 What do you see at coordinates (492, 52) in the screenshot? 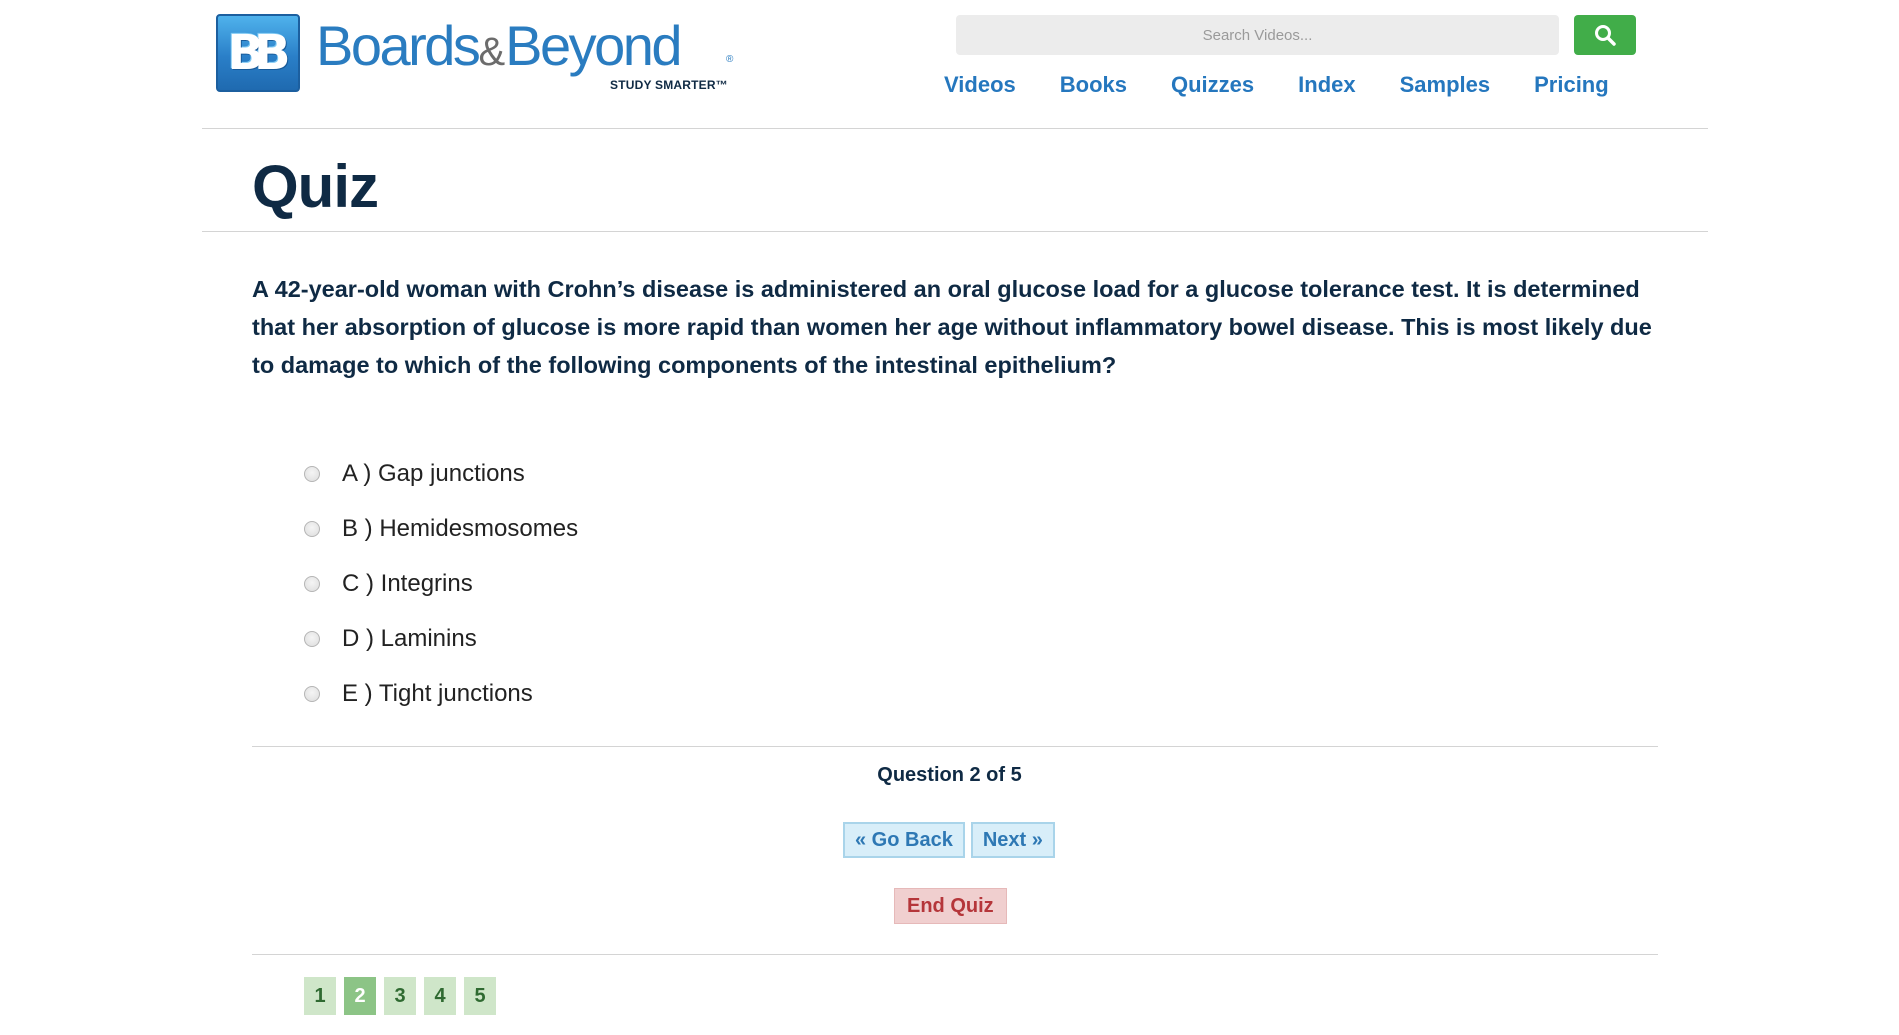
I see `logo-word-amp: &` at bounding box center [492, 52].